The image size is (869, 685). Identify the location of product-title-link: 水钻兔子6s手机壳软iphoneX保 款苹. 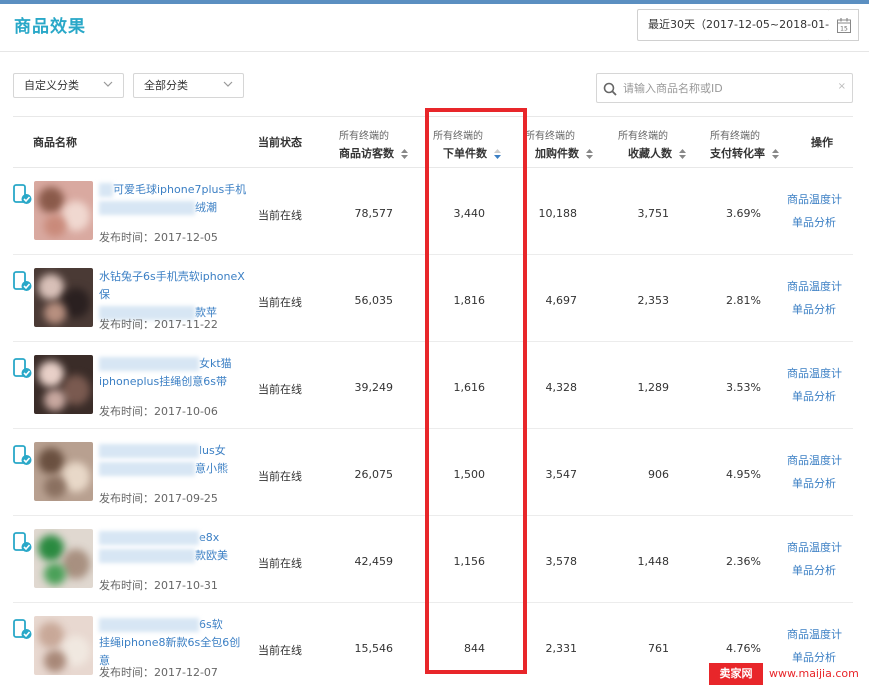
(173, 295).